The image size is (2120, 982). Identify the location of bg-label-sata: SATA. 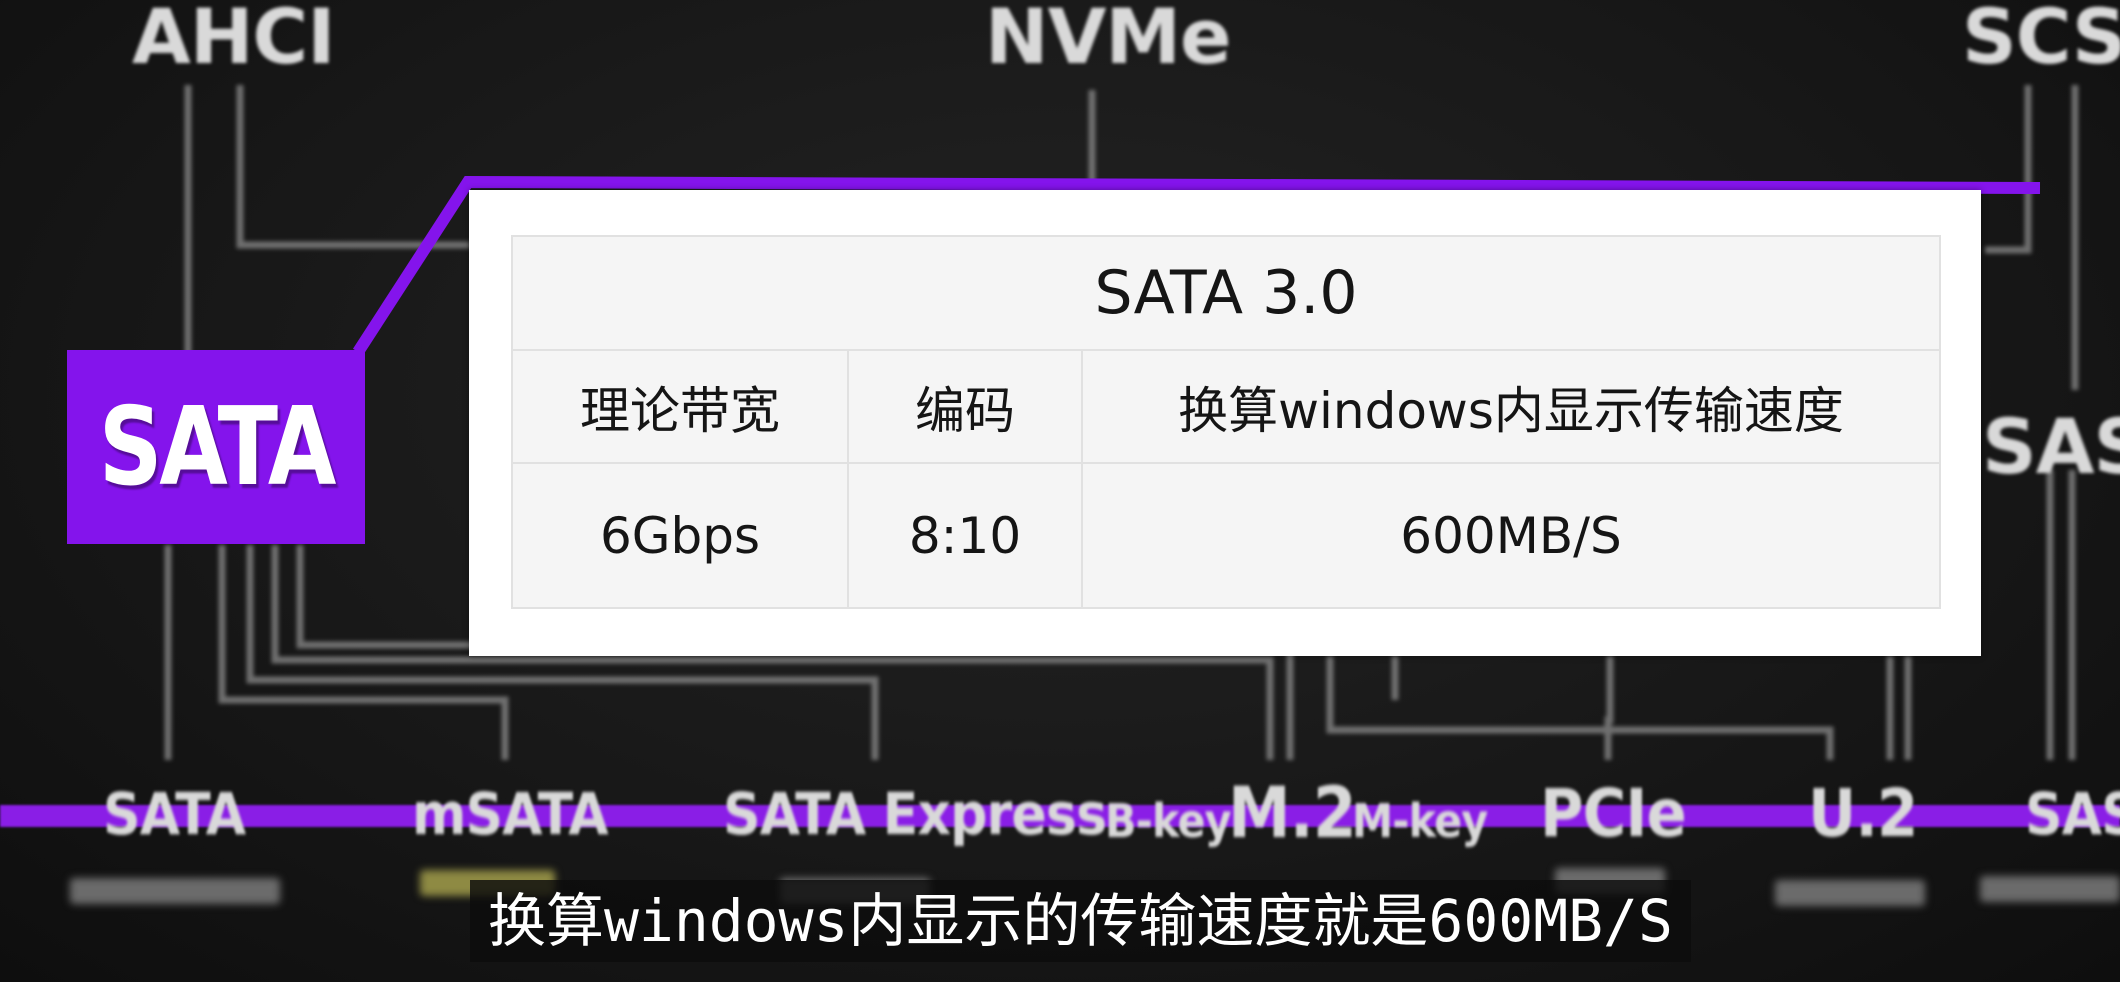
(174, 814).